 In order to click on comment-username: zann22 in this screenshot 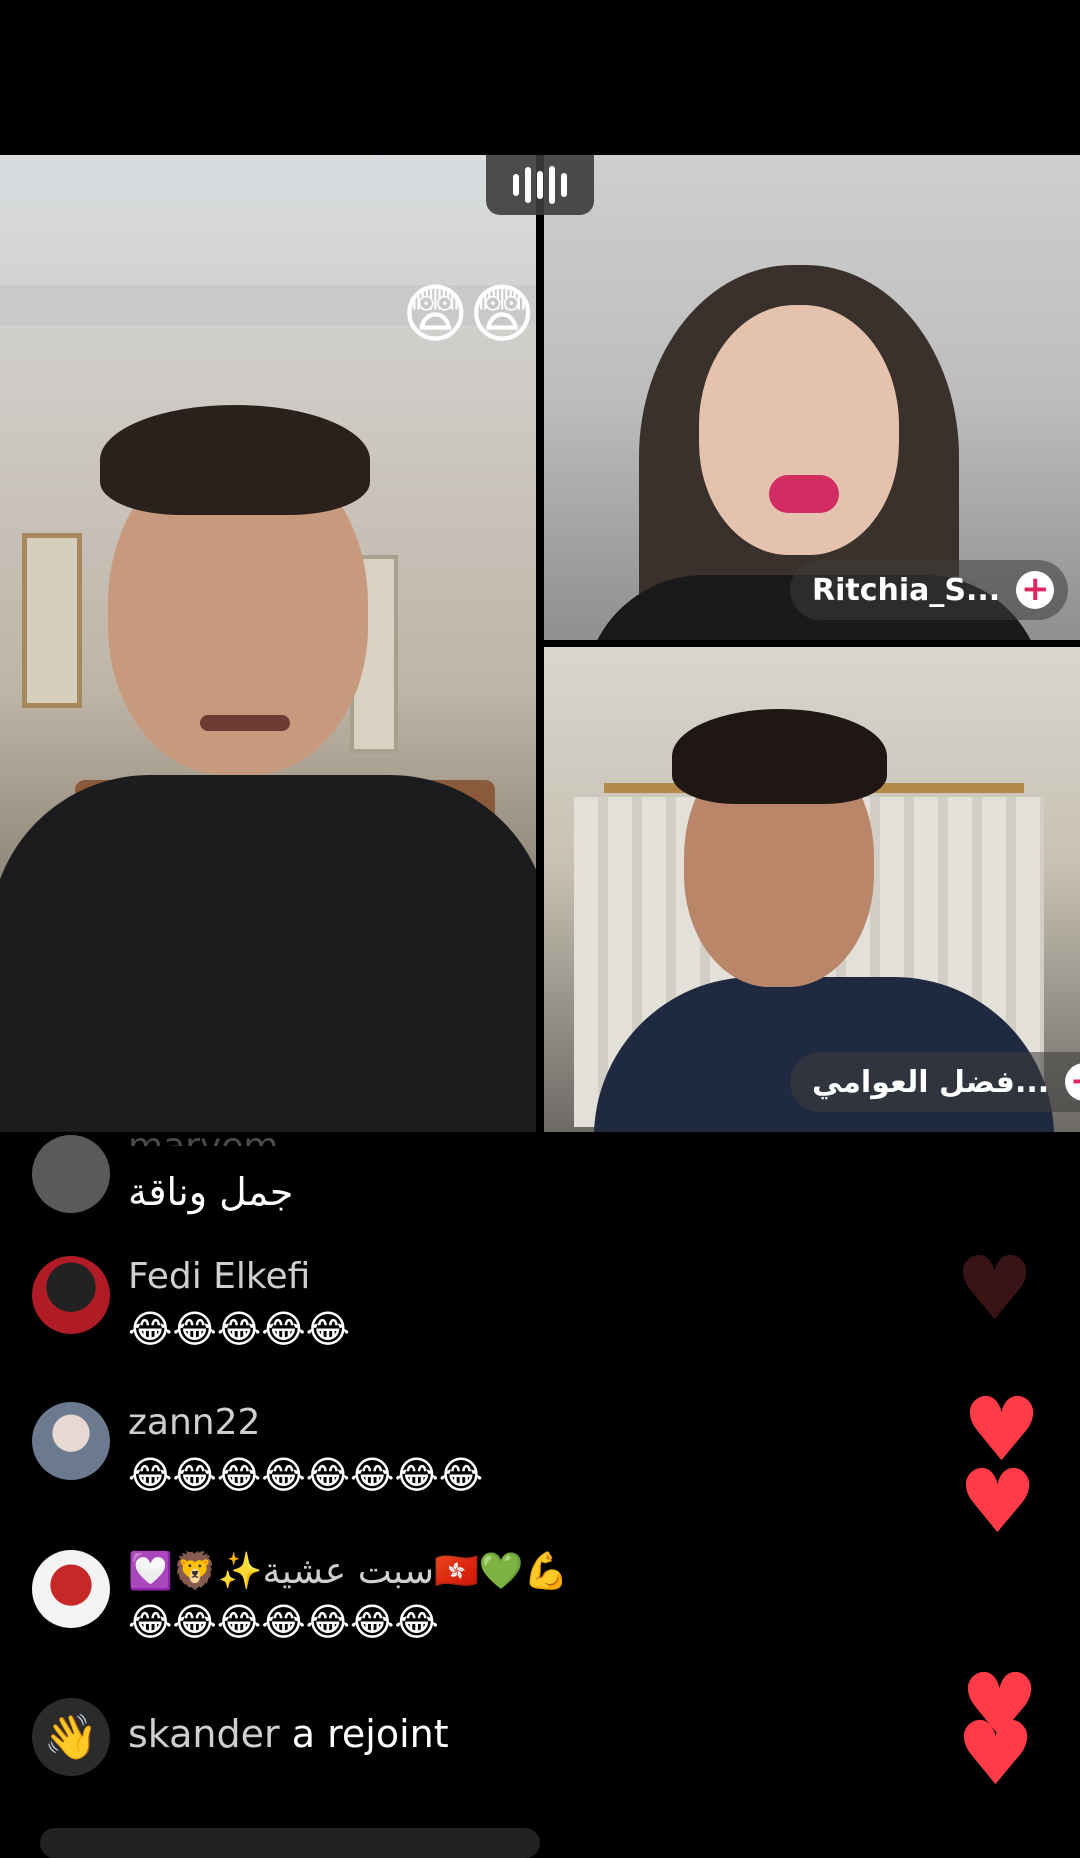, I will do `click(194, 1422)`.